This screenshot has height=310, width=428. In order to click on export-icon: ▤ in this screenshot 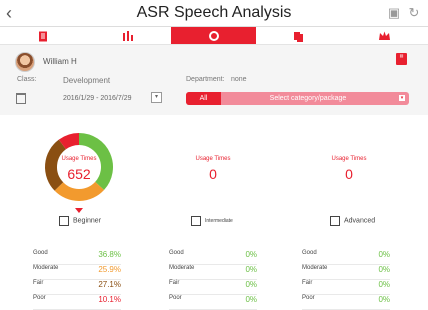, I will do `click(401, 59)`.